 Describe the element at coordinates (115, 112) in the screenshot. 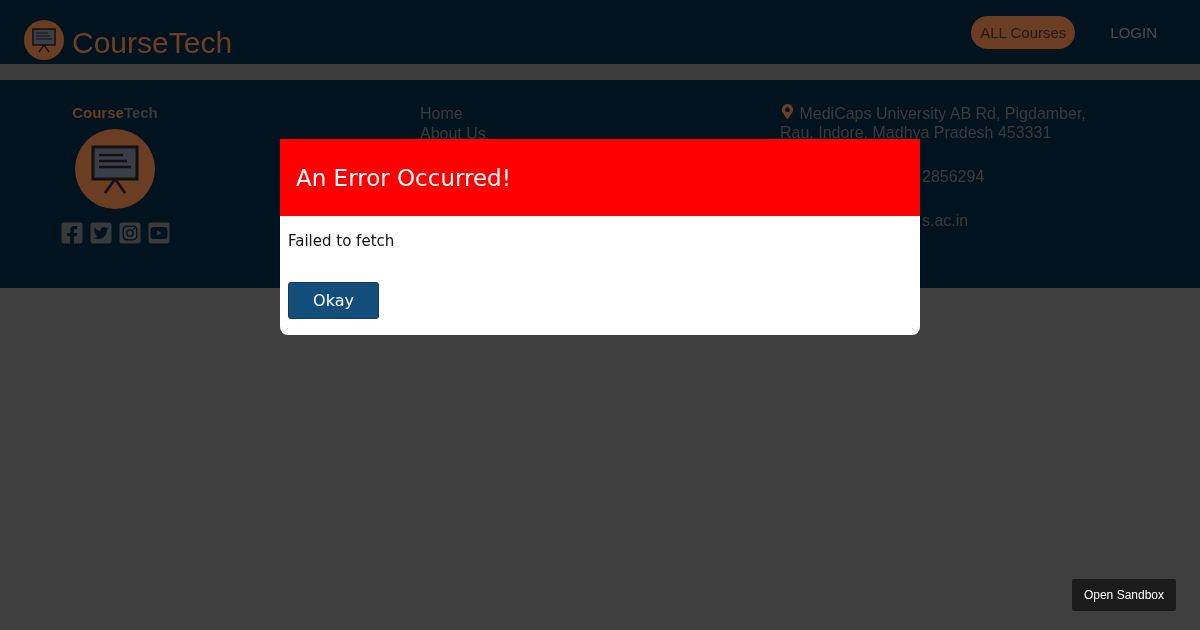

I see `footer-brand: CourseTech` at that location.